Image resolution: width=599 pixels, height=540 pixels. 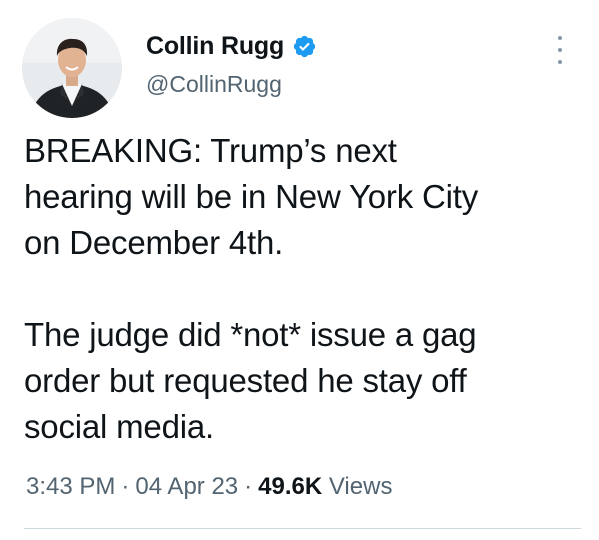 What do you see at coordinates (215, 46) in the screenshot?
I see `author-display-name: Collin Rugg` at bounding box center [215, 46].